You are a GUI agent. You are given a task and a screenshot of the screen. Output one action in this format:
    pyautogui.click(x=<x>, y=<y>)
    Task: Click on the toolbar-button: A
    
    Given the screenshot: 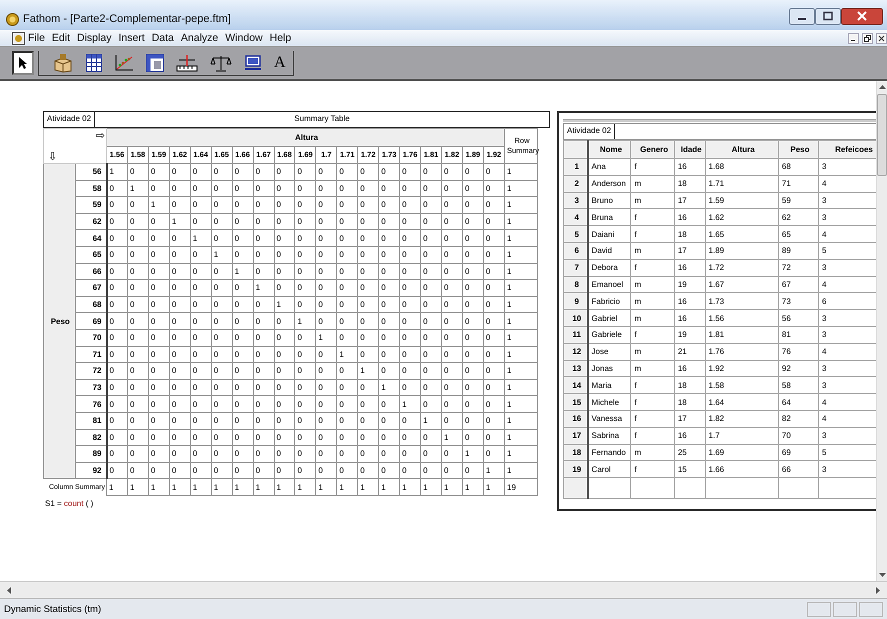 What is the action you would take?
    pyautogui.click(x=280, y=63)
    